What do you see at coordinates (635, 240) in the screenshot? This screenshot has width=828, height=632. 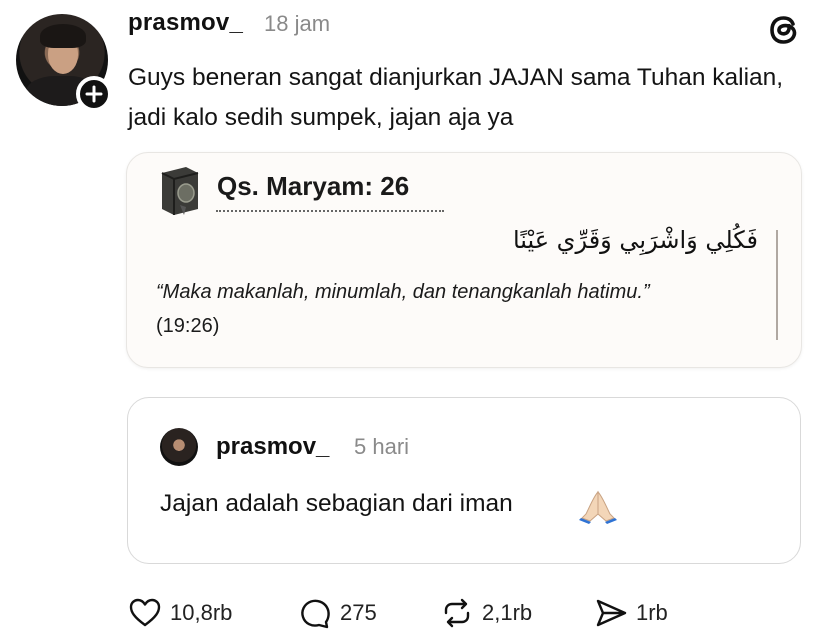 I see `arabic-verse: فَكُلِي وَاشْرَبِي وَقَرِّي عَيْنًا` at bounding box center [635, 240].